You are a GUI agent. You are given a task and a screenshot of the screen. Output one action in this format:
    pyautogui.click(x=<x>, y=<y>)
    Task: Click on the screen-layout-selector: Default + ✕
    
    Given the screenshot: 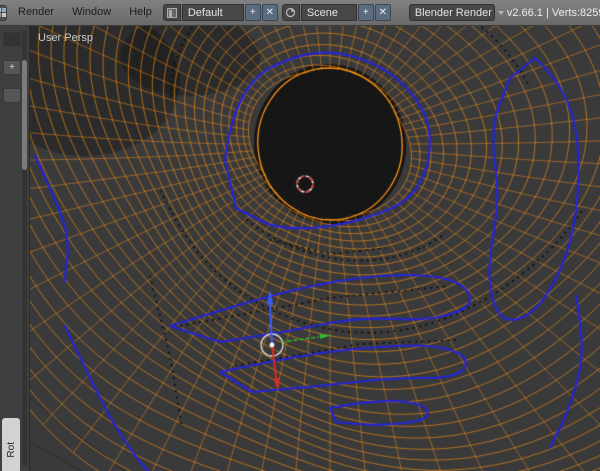 What is the action you would take?
    pyautogui.click(x=220, y=12)
    